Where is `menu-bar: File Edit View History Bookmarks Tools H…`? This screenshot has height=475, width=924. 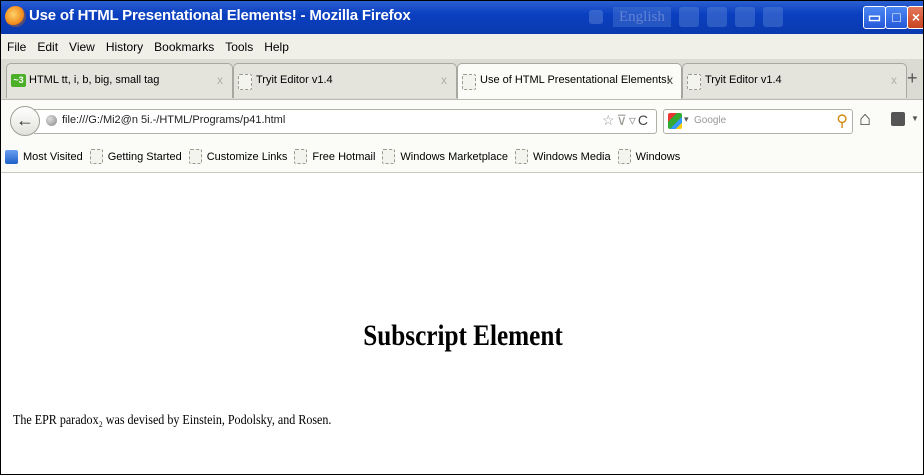 menu-bar: File Edit View History Bookmarks Tools H… is located at coordinates (462, 47).